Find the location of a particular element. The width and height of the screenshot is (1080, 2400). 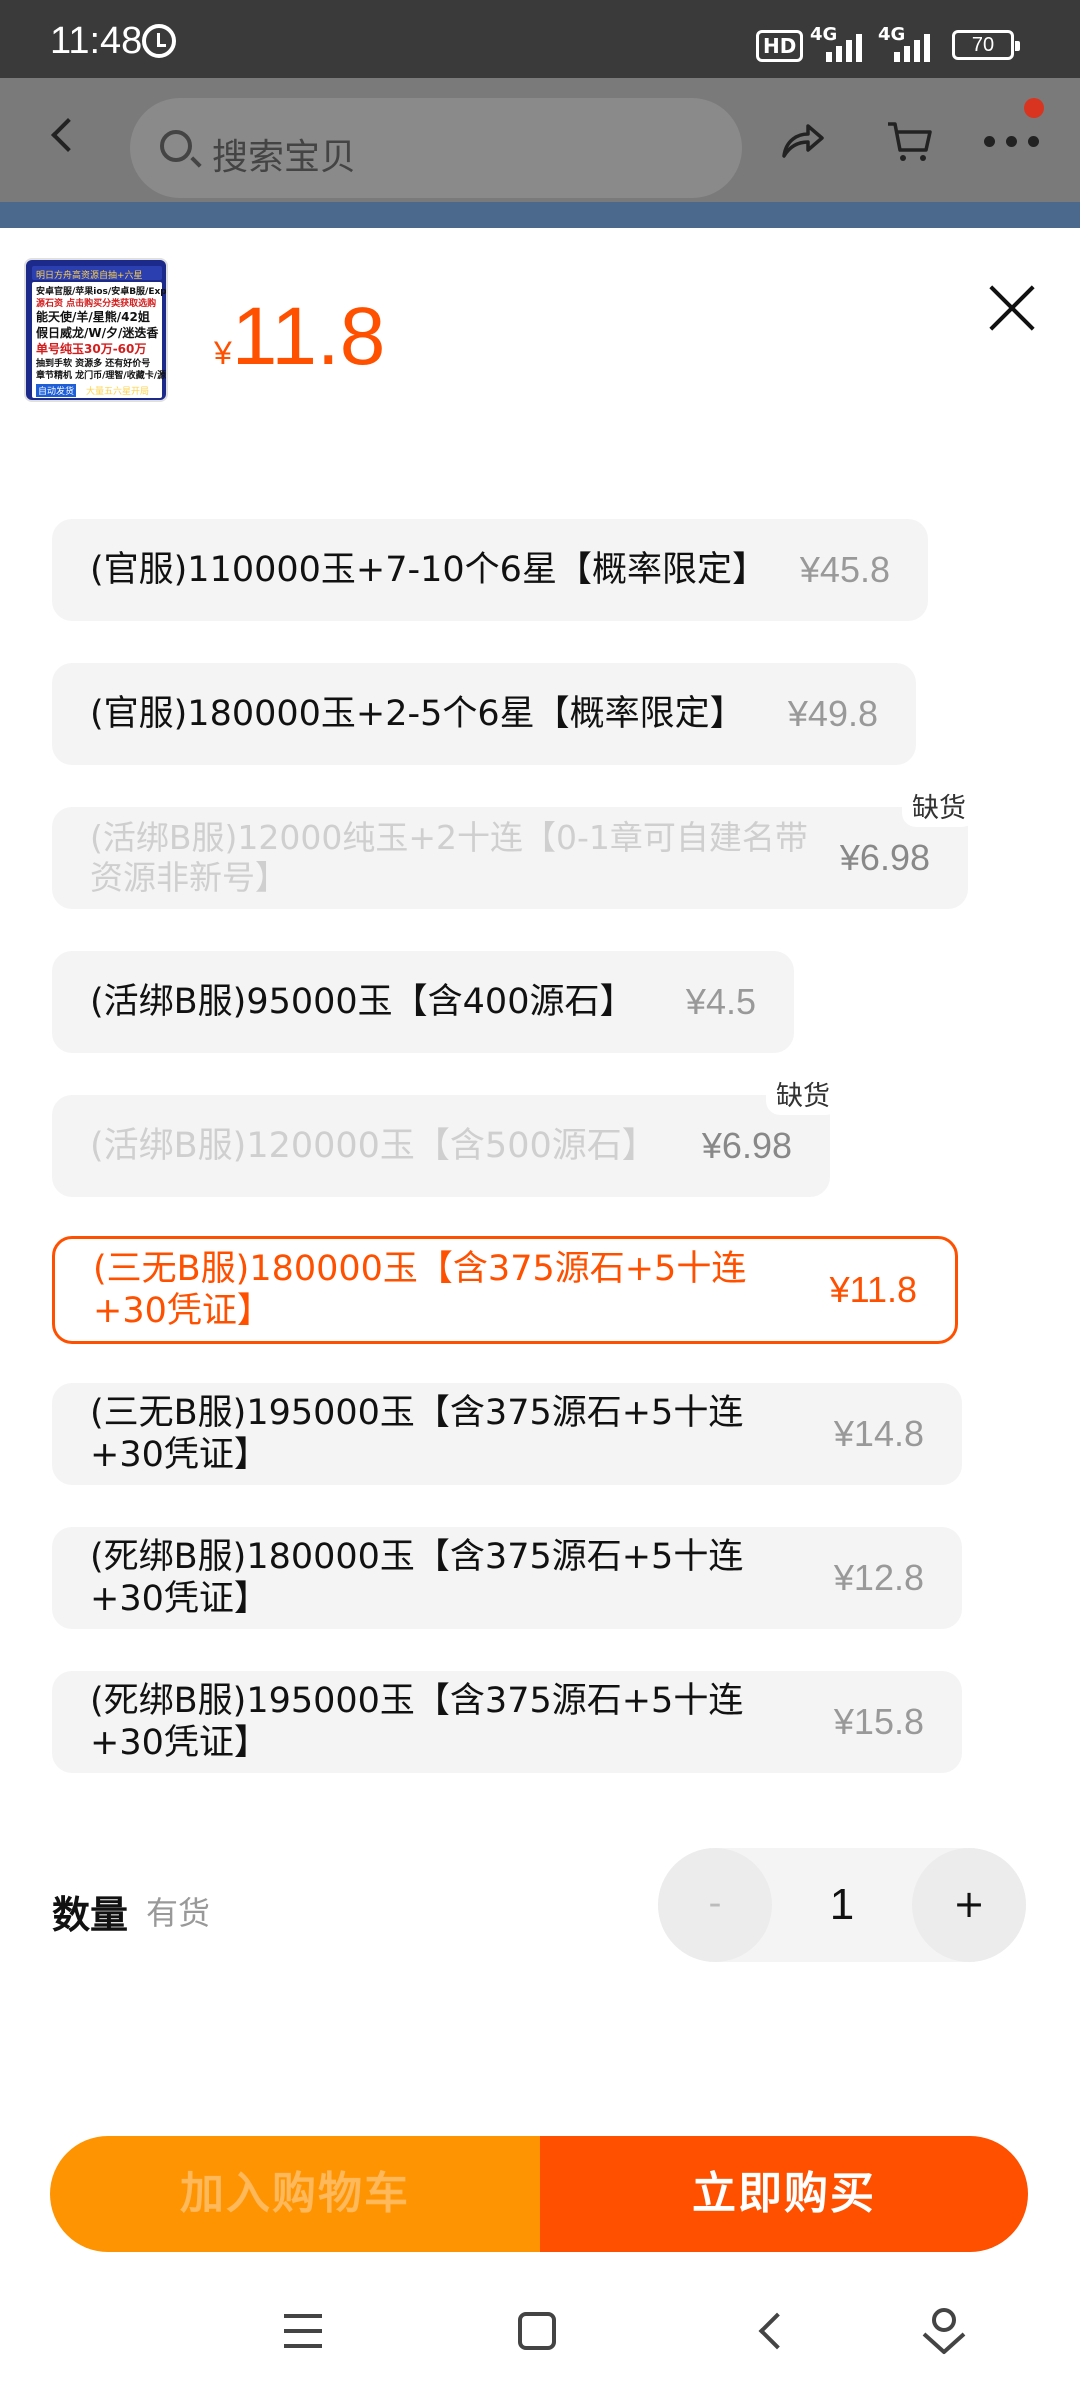

sku-option: (活绑B服)95000玉【含400源石】 ¥4.5 is located at coordinates (423, 1002).